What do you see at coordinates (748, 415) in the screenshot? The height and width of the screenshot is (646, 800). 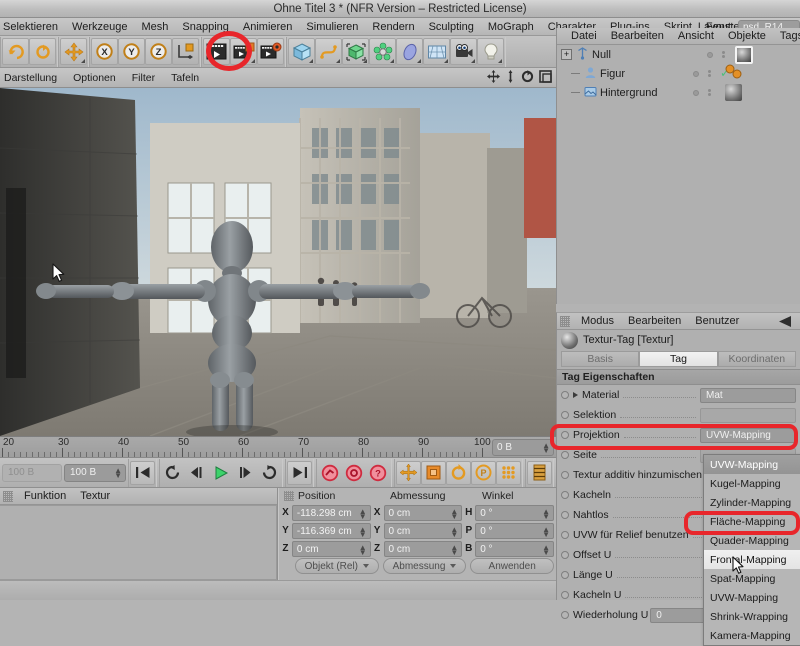 I see `property-value-selektion` at bounding box center [748, 415].